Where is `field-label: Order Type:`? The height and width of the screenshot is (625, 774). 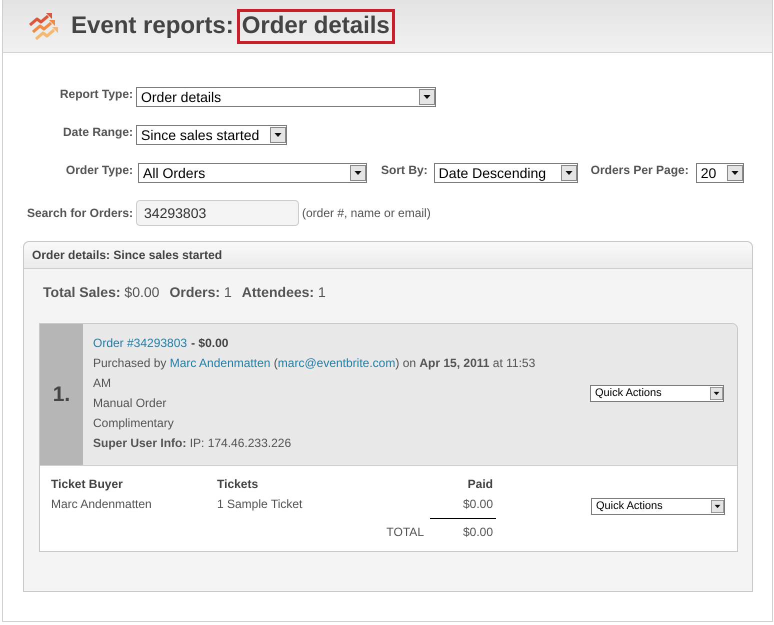 field-label: Order Type: is located at coordinates (98, 170).